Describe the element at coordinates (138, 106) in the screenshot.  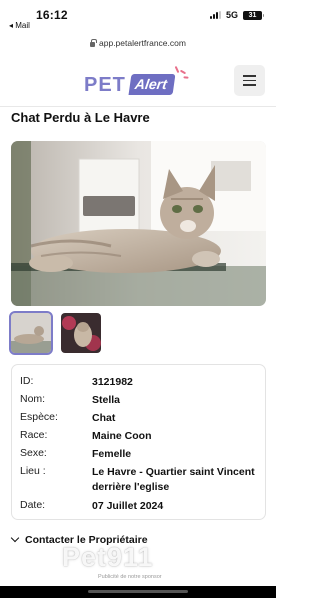
I see `header-divider` at that location.